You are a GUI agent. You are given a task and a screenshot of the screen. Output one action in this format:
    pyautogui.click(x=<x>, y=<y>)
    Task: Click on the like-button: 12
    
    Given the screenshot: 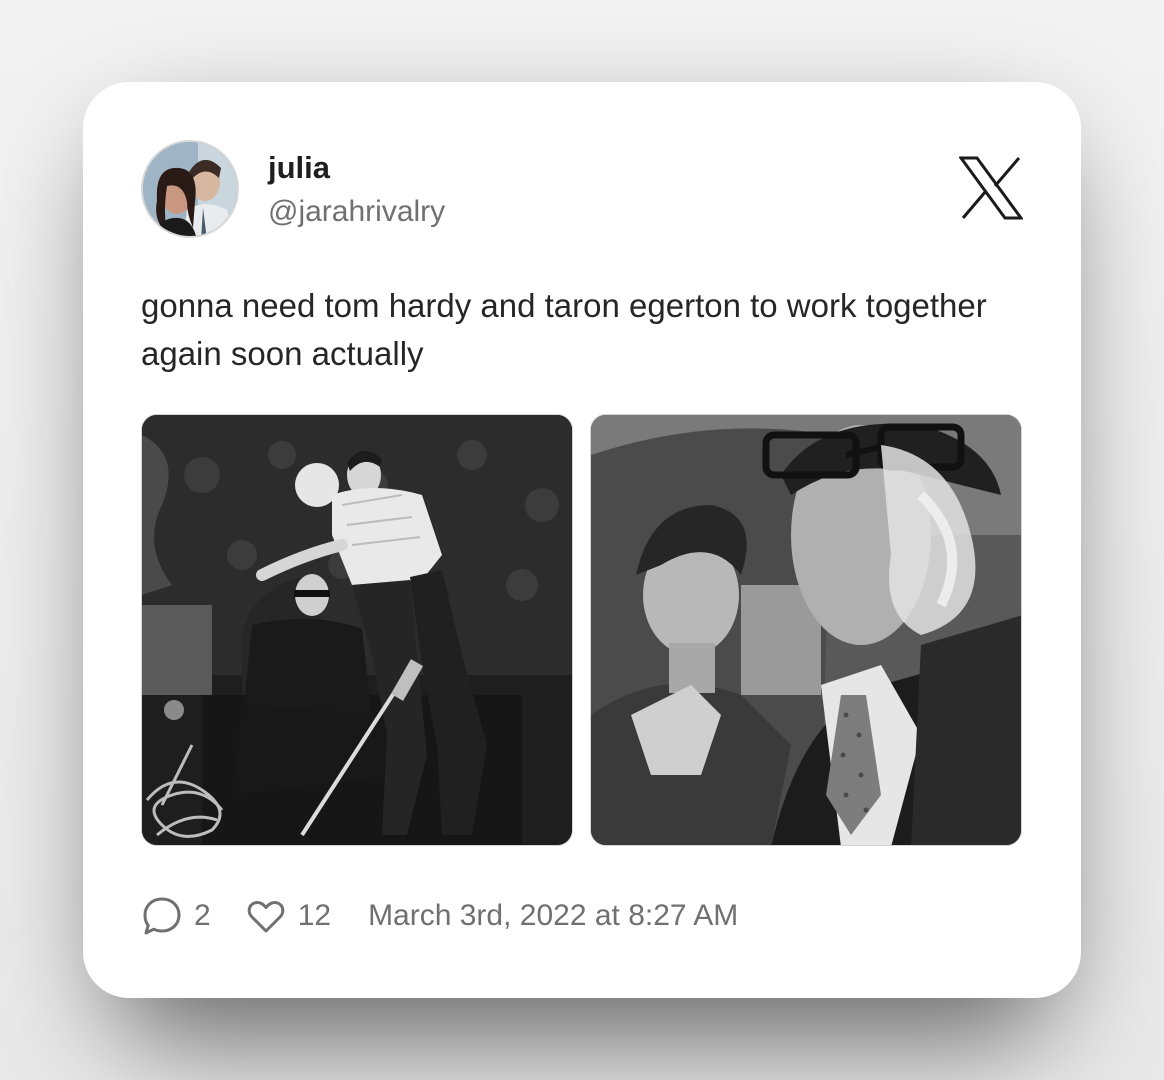 What is the action you would take?
    pyautogui.click(x=288, y=916)
    